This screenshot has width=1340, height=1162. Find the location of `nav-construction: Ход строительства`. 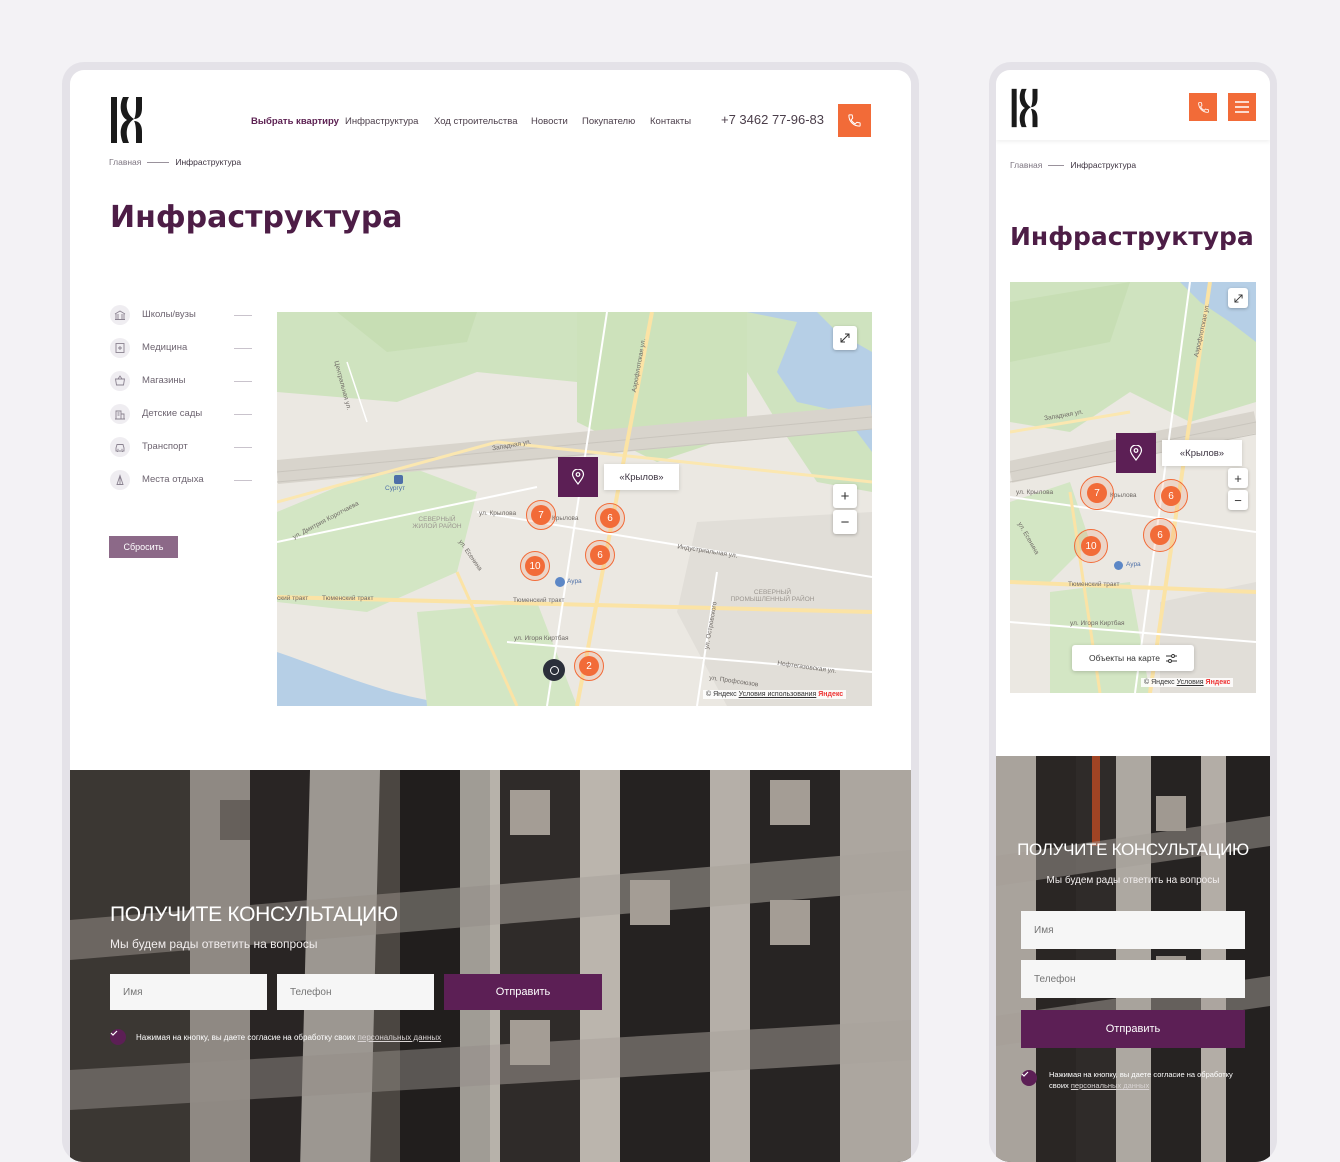

nav-construction: Ход строительства is located at coordinates (476, 121).